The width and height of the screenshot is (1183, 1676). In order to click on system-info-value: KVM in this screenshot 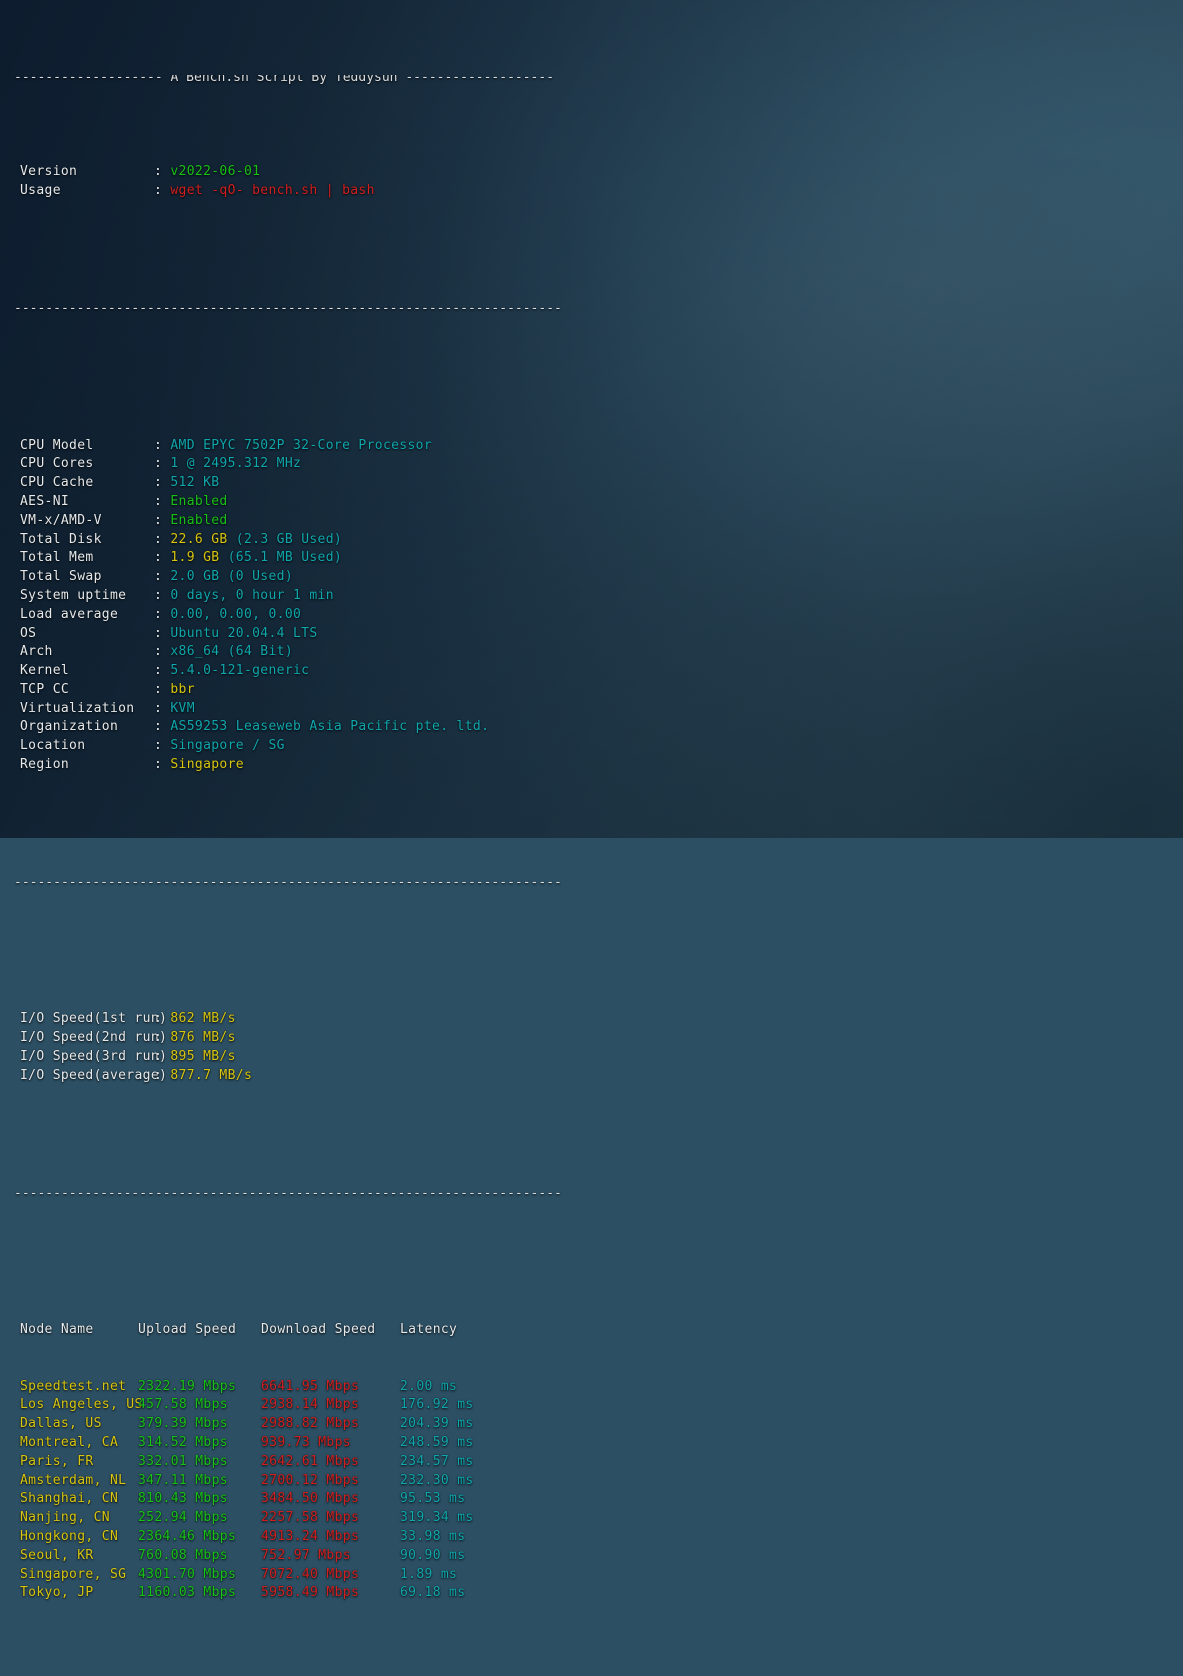, I will do `click(182, 708)`.